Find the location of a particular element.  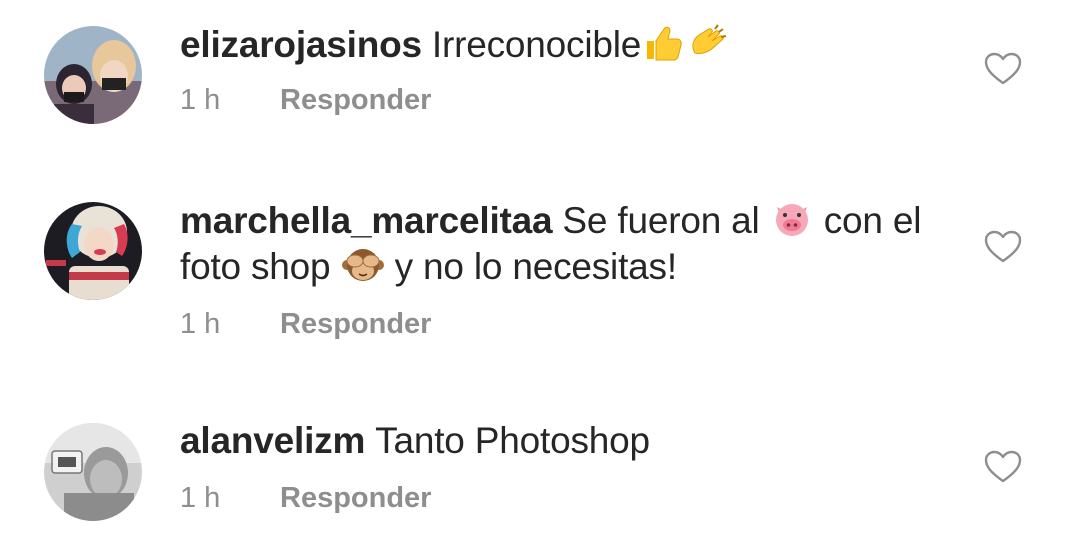

comment-body: Irreconocible is located at coordinates (536, 44).